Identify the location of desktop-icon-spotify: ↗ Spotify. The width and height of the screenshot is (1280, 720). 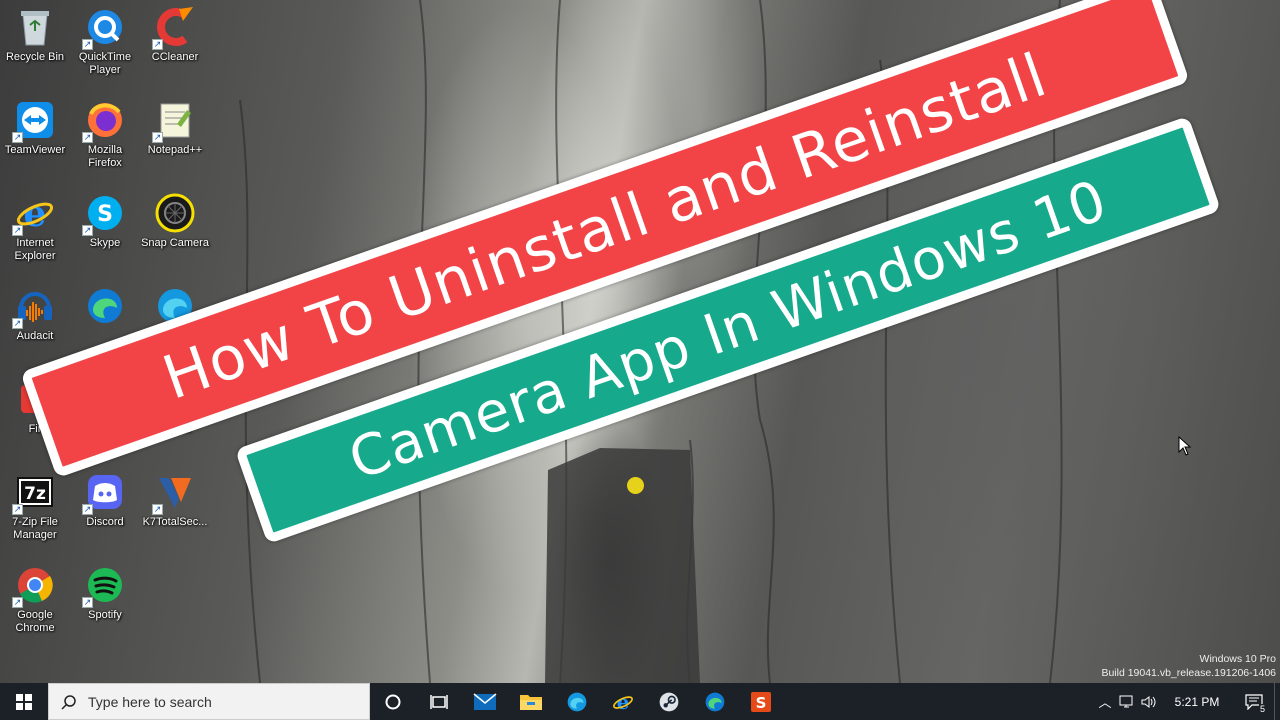
(105, 601).